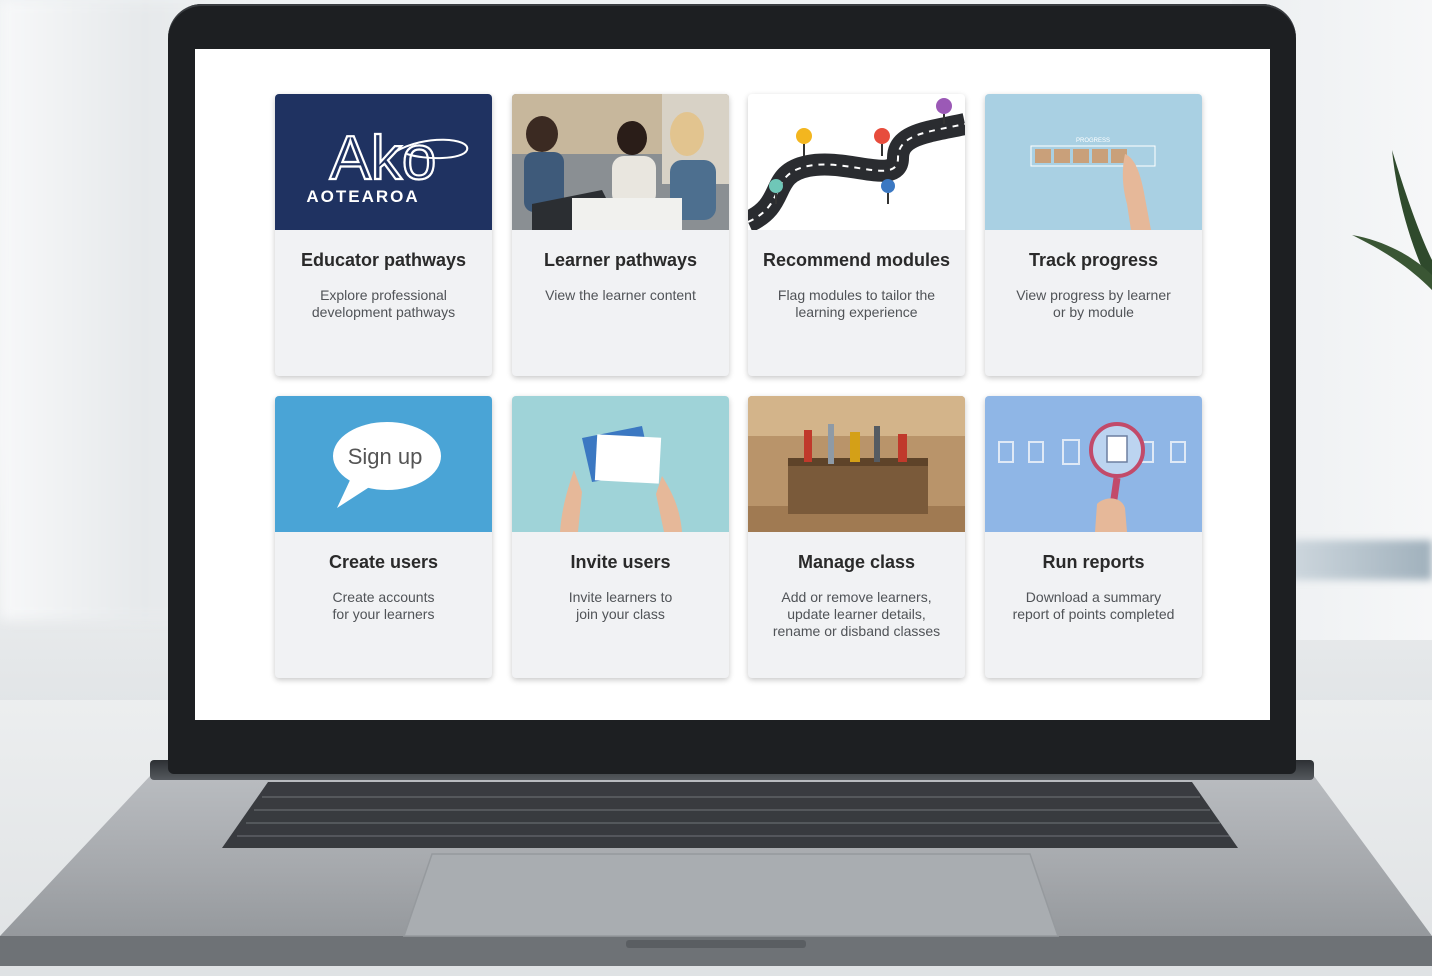  Describe the element at coordinates (620, 605) in the screenshot. I see `card-description: Invite learners to join your class` at that location.